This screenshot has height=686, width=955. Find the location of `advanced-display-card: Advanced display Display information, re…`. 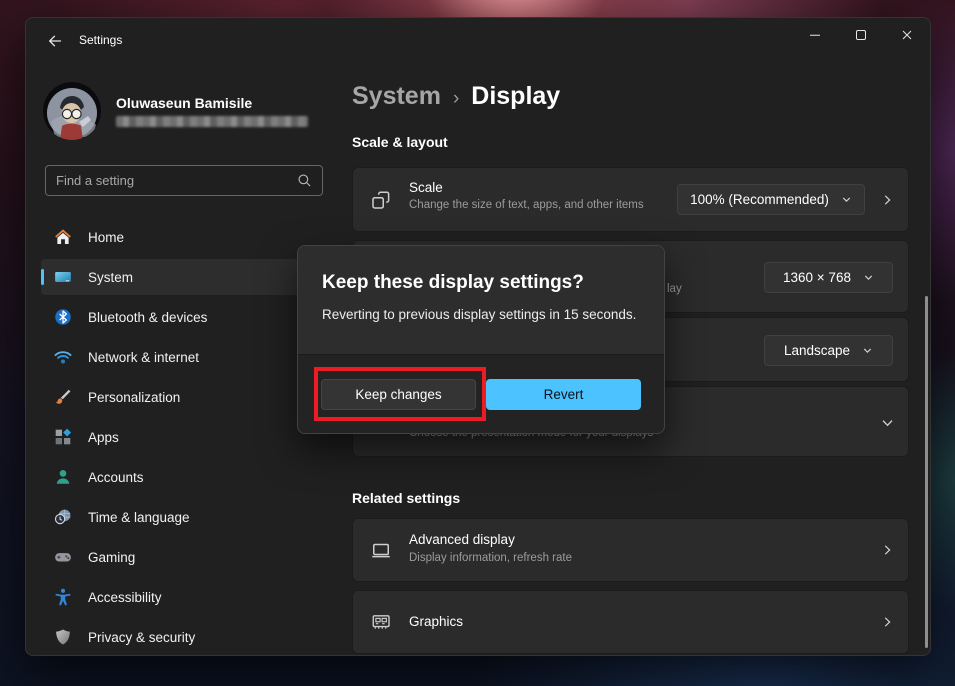

advanced-display-card: Advanced display Display information, re… is located at coordinates (630, 550).